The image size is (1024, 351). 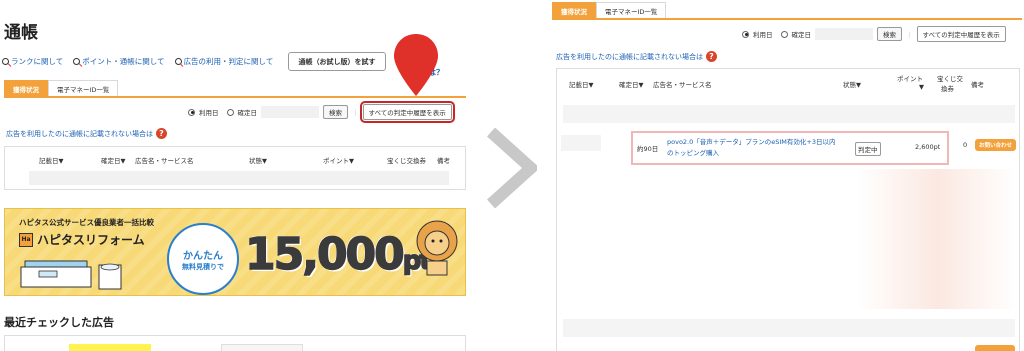 What do you see at coordinates (228, 61) in the screenshot?
I see `link-ads-label: 広告の利用・判定に関して` at bounding box center [228, 61].